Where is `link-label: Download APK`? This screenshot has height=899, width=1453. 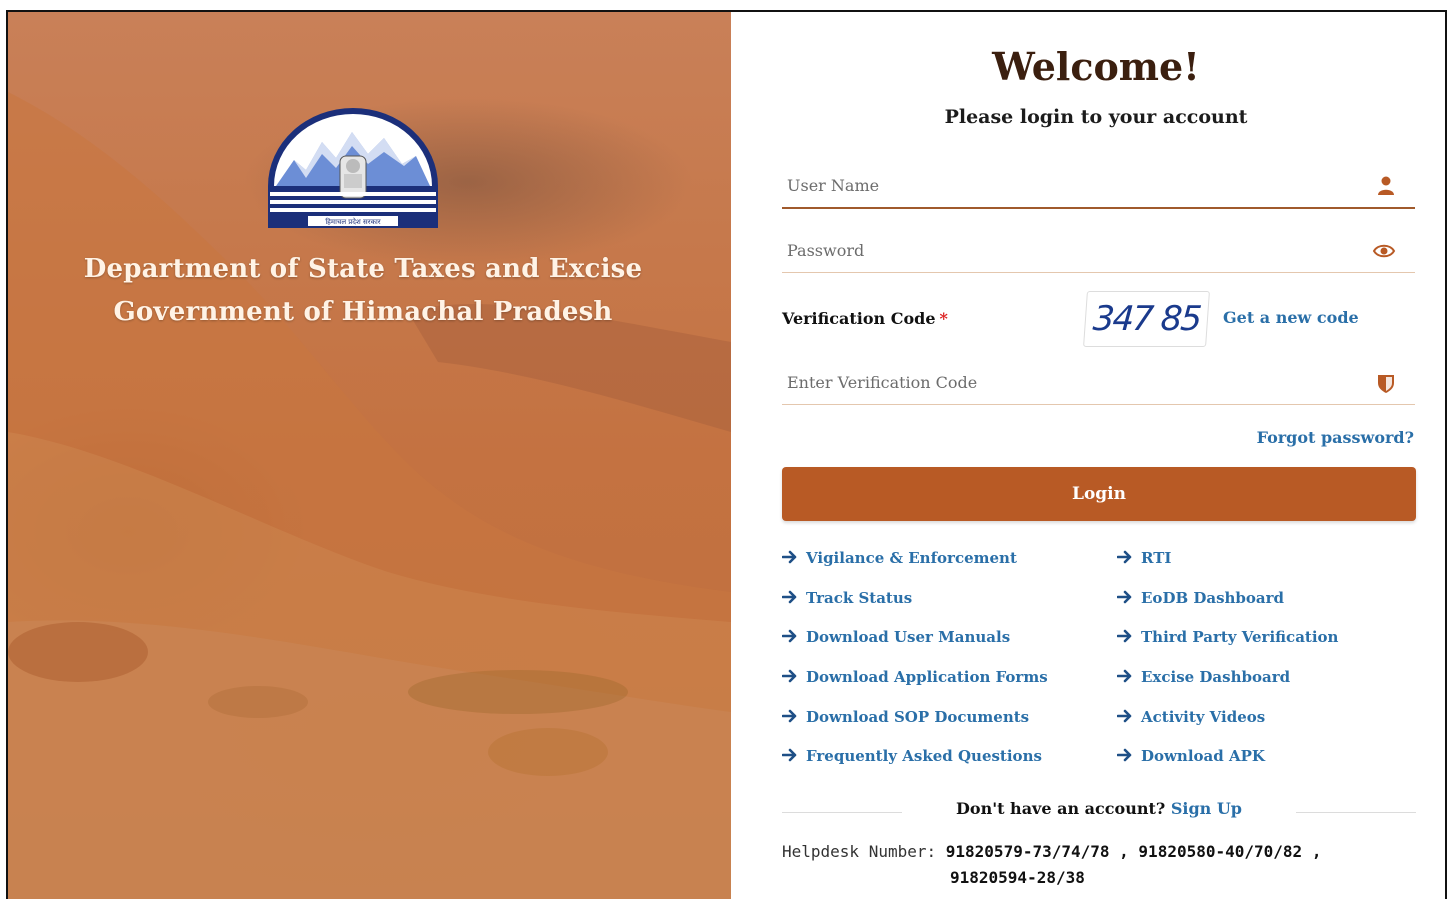 link-label: Download APK is located at coordinates (1203, 756).